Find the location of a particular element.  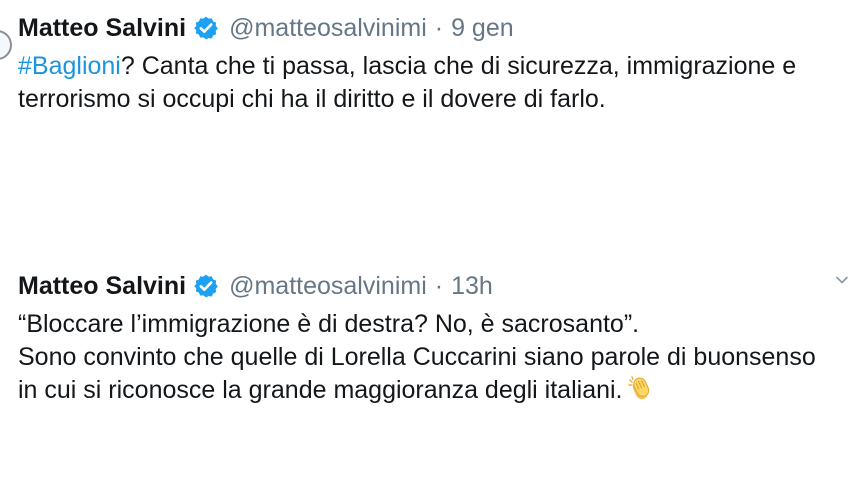

chevron-down-icon is located at coordinates (842, 280).